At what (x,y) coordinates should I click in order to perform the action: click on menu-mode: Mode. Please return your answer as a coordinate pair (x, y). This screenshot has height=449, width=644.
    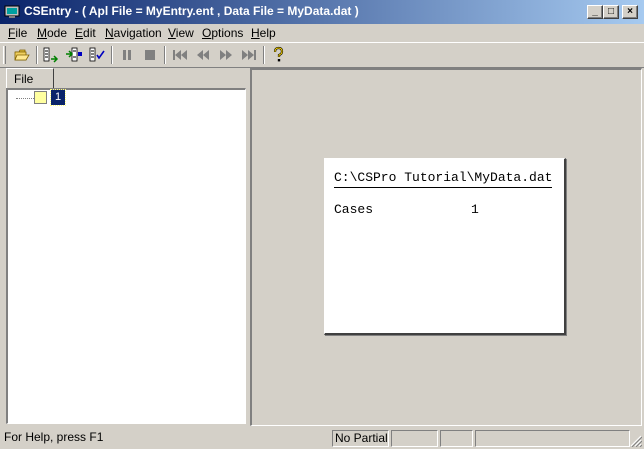
    Looking at the image, I should click on (52, 33).